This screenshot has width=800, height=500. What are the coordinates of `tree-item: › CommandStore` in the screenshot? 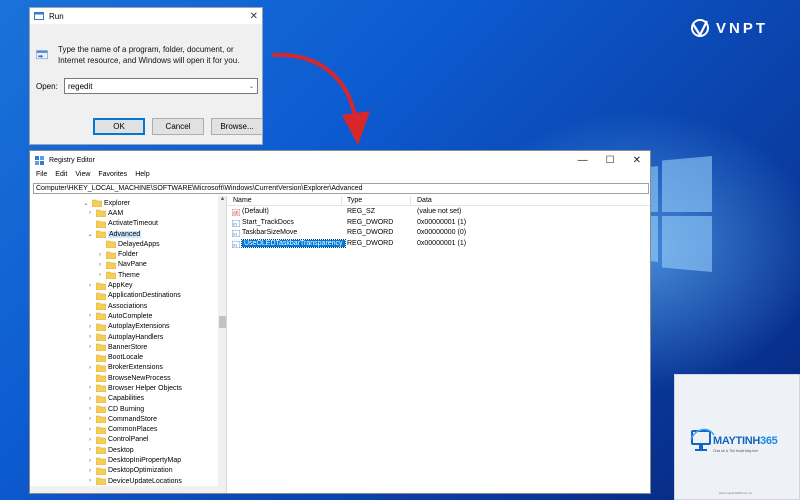 It's located at (128, 419).